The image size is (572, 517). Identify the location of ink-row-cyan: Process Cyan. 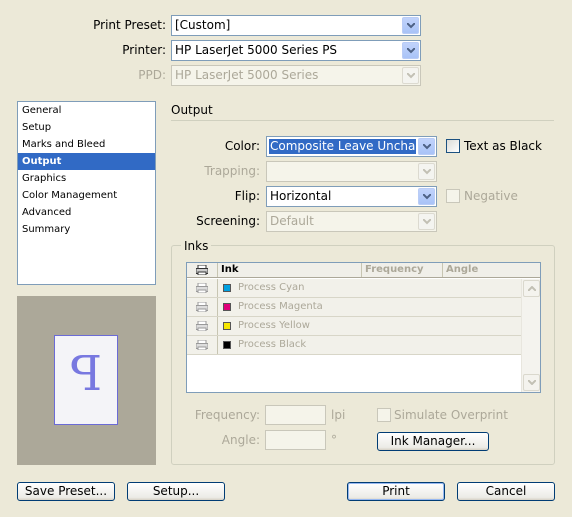
(354, 288).